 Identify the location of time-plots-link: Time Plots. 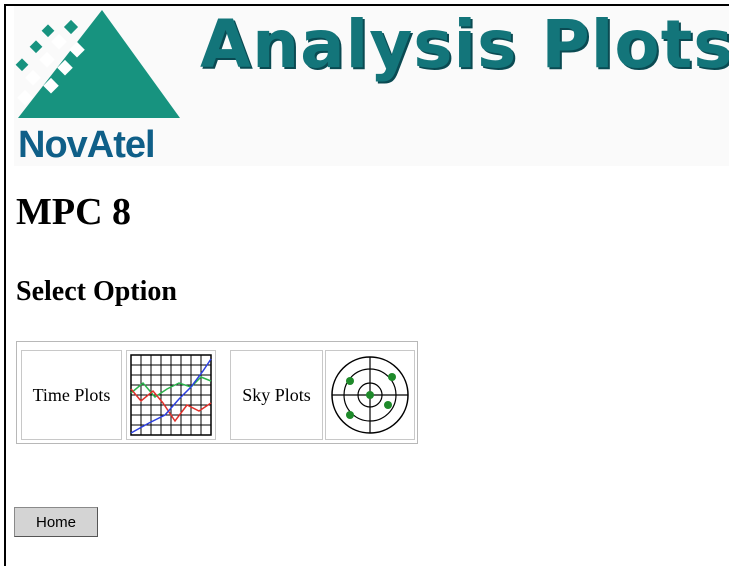
(71, 395).